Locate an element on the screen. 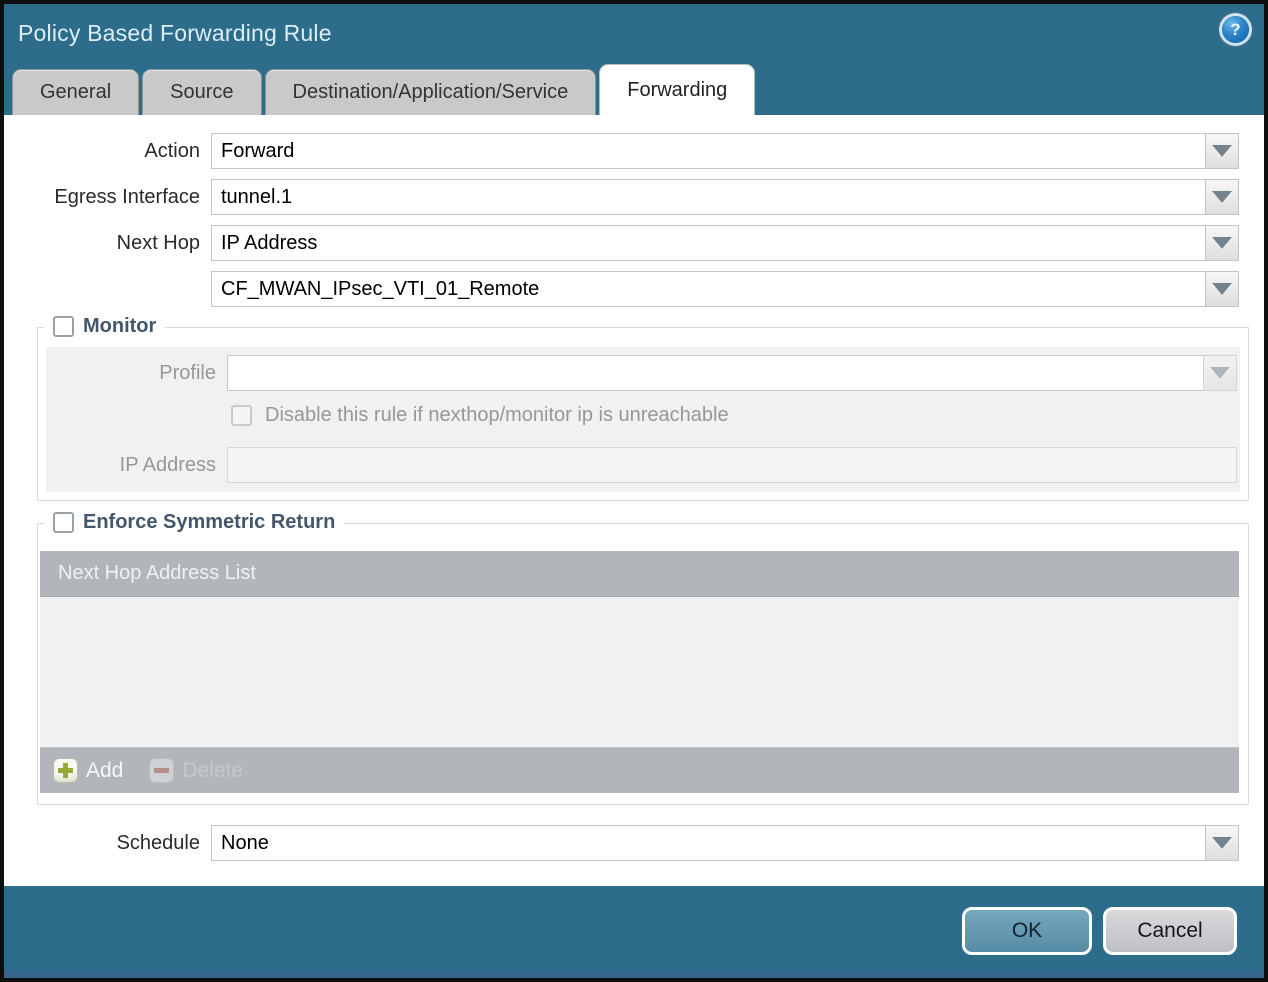  monitor-profile-dropdown-button is located at coordinates (1220, 373).